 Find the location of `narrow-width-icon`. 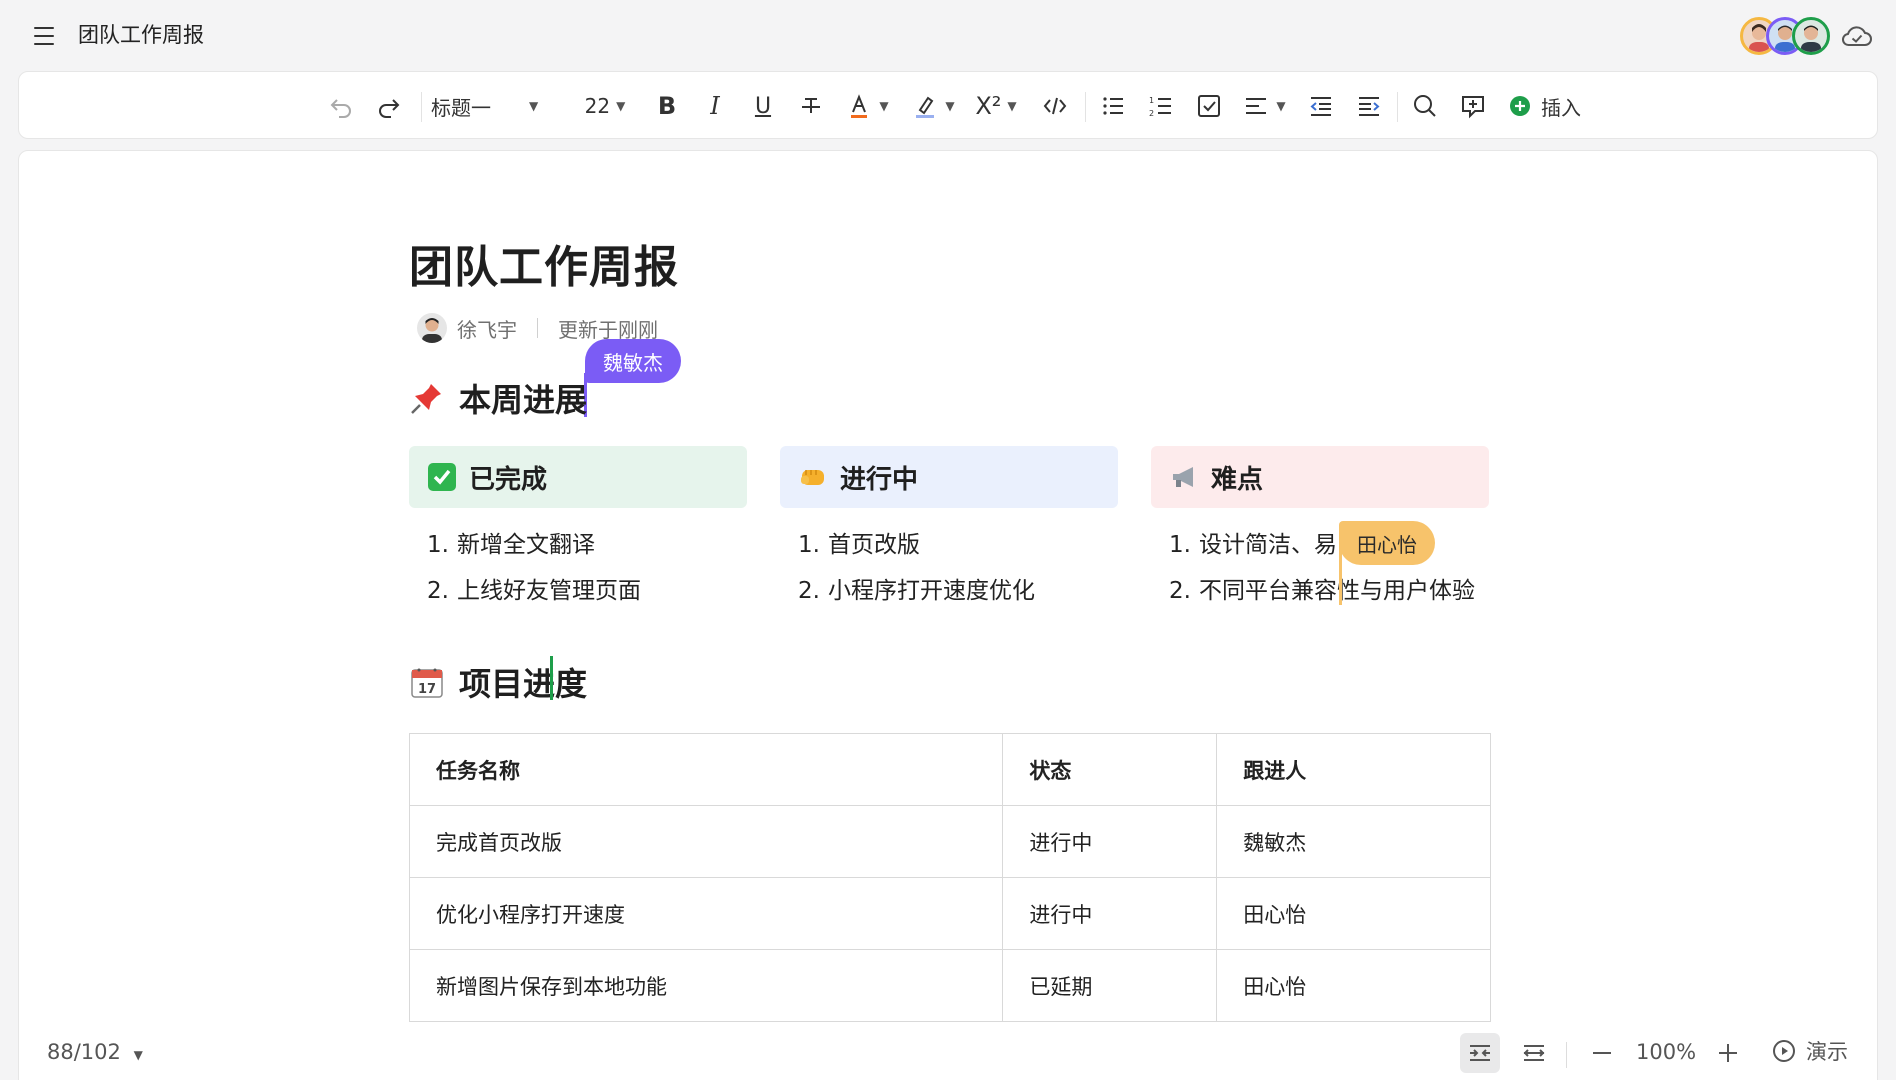

narrow-width-icon is located at coordinates (1480, 1053).